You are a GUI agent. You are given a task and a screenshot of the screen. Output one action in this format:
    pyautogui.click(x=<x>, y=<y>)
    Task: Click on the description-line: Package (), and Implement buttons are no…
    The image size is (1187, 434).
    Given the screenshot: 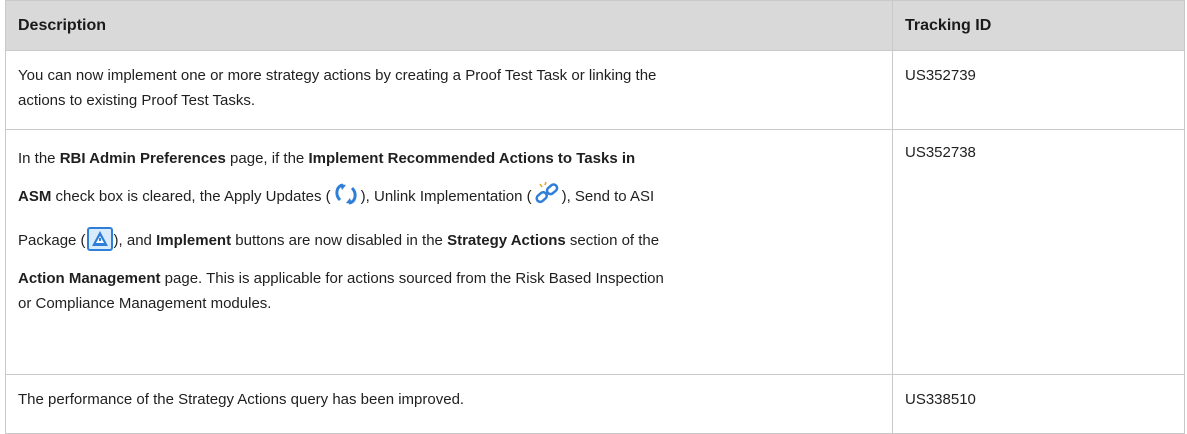 What is the action you would take?
    pyautogui.click(x=449, y=244)
    